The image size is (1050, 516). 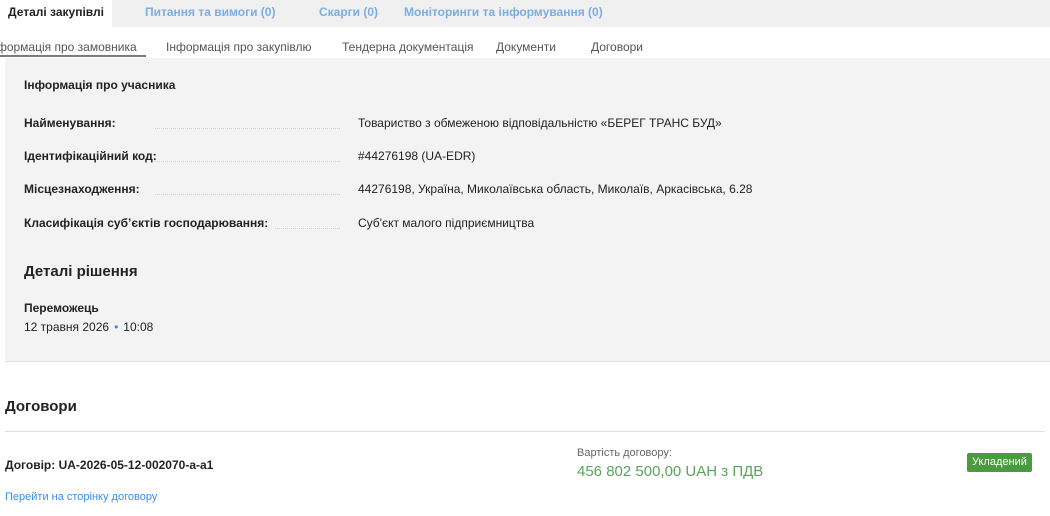 What do you see at coordinates (100, 85) in the screenshot?
I see `participant-title: Інформація про учасника` at bounding box center [100, 85].